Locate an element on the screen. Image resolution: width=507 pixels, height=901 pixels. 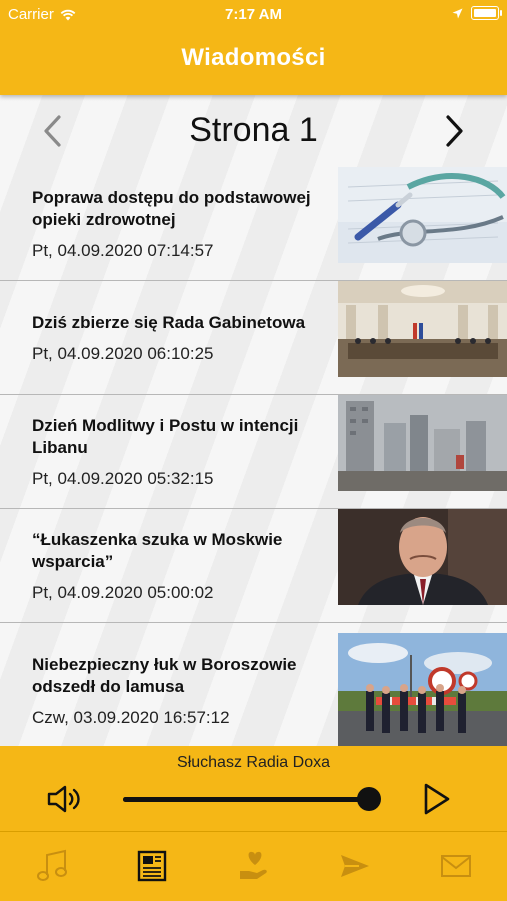
envelope-icon is located at coordinates (456, 866).